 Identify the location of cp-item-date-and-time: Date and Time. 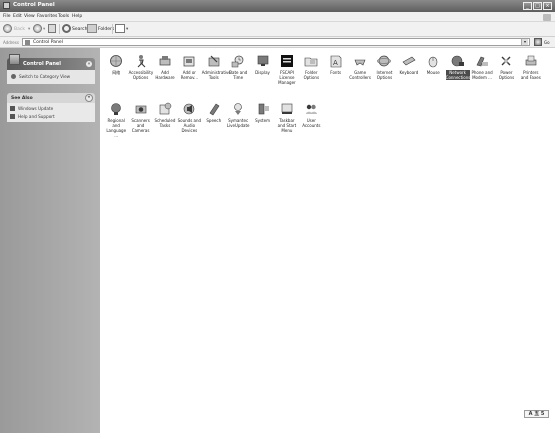
(238, 78).